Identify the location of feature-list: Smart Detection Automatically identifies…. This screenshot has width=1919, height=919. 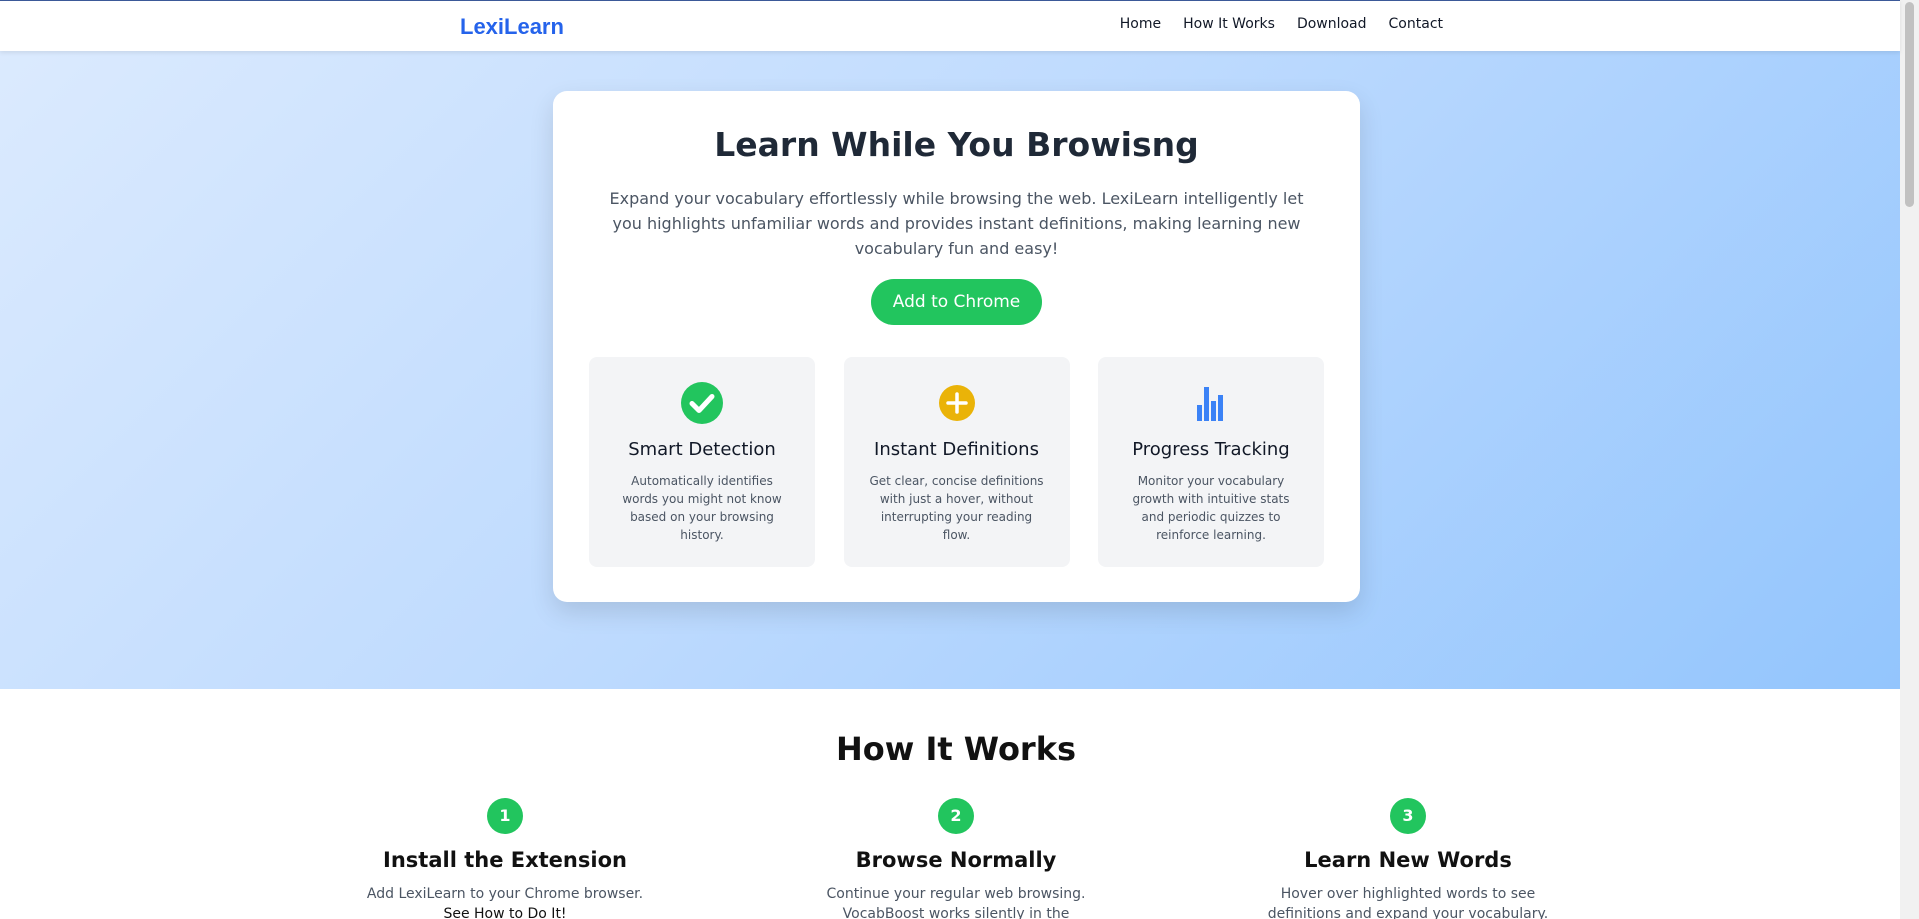
(956, 462).